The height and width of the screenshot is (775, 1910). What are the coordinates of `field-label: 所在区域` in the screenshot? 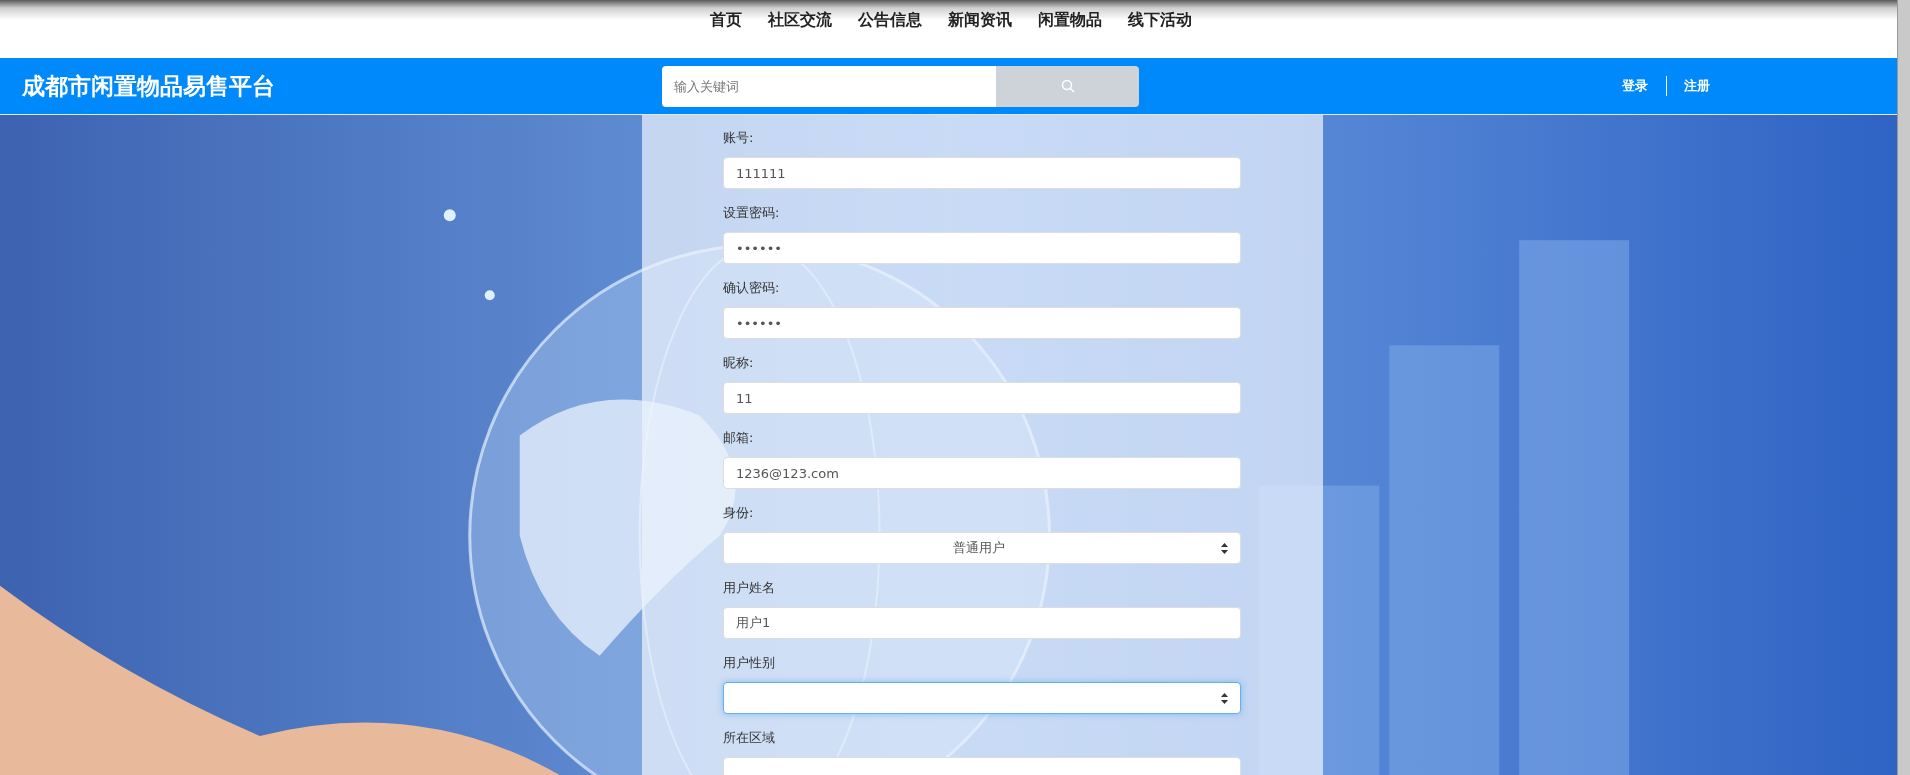 It's located at (749, 738).